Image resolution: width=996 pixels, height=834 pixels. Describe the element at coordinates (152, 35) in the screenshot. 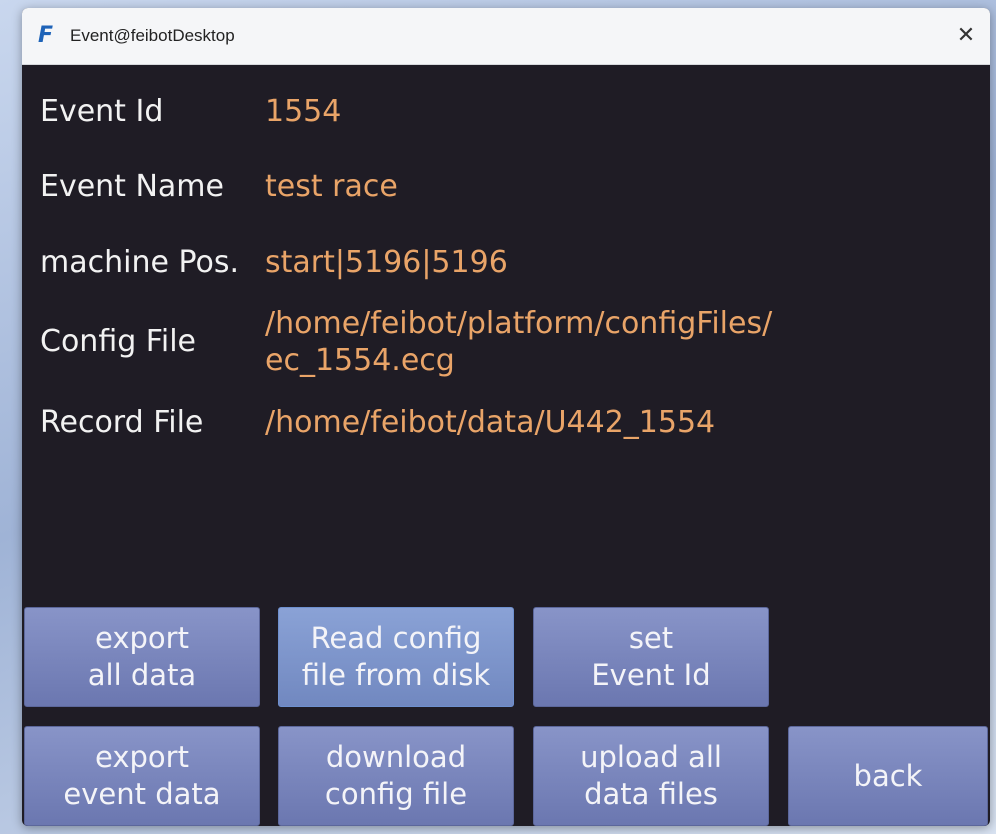

I see `window-title: Event@feibotDesktop` at that location.